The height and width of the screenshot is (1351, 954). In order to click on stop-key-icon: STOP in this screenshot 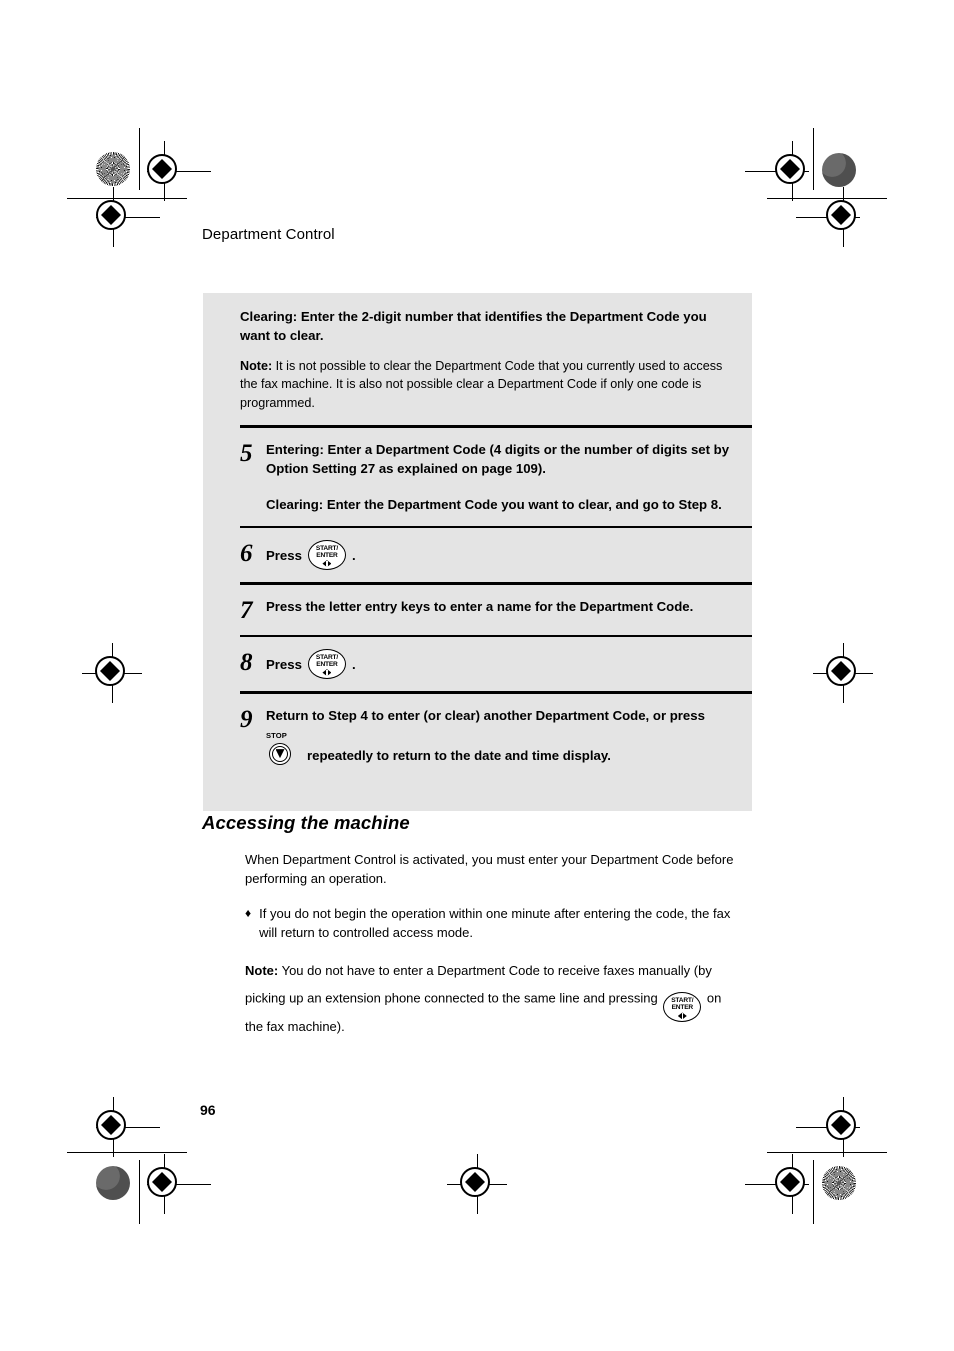, I will do `click(283, 749)`.